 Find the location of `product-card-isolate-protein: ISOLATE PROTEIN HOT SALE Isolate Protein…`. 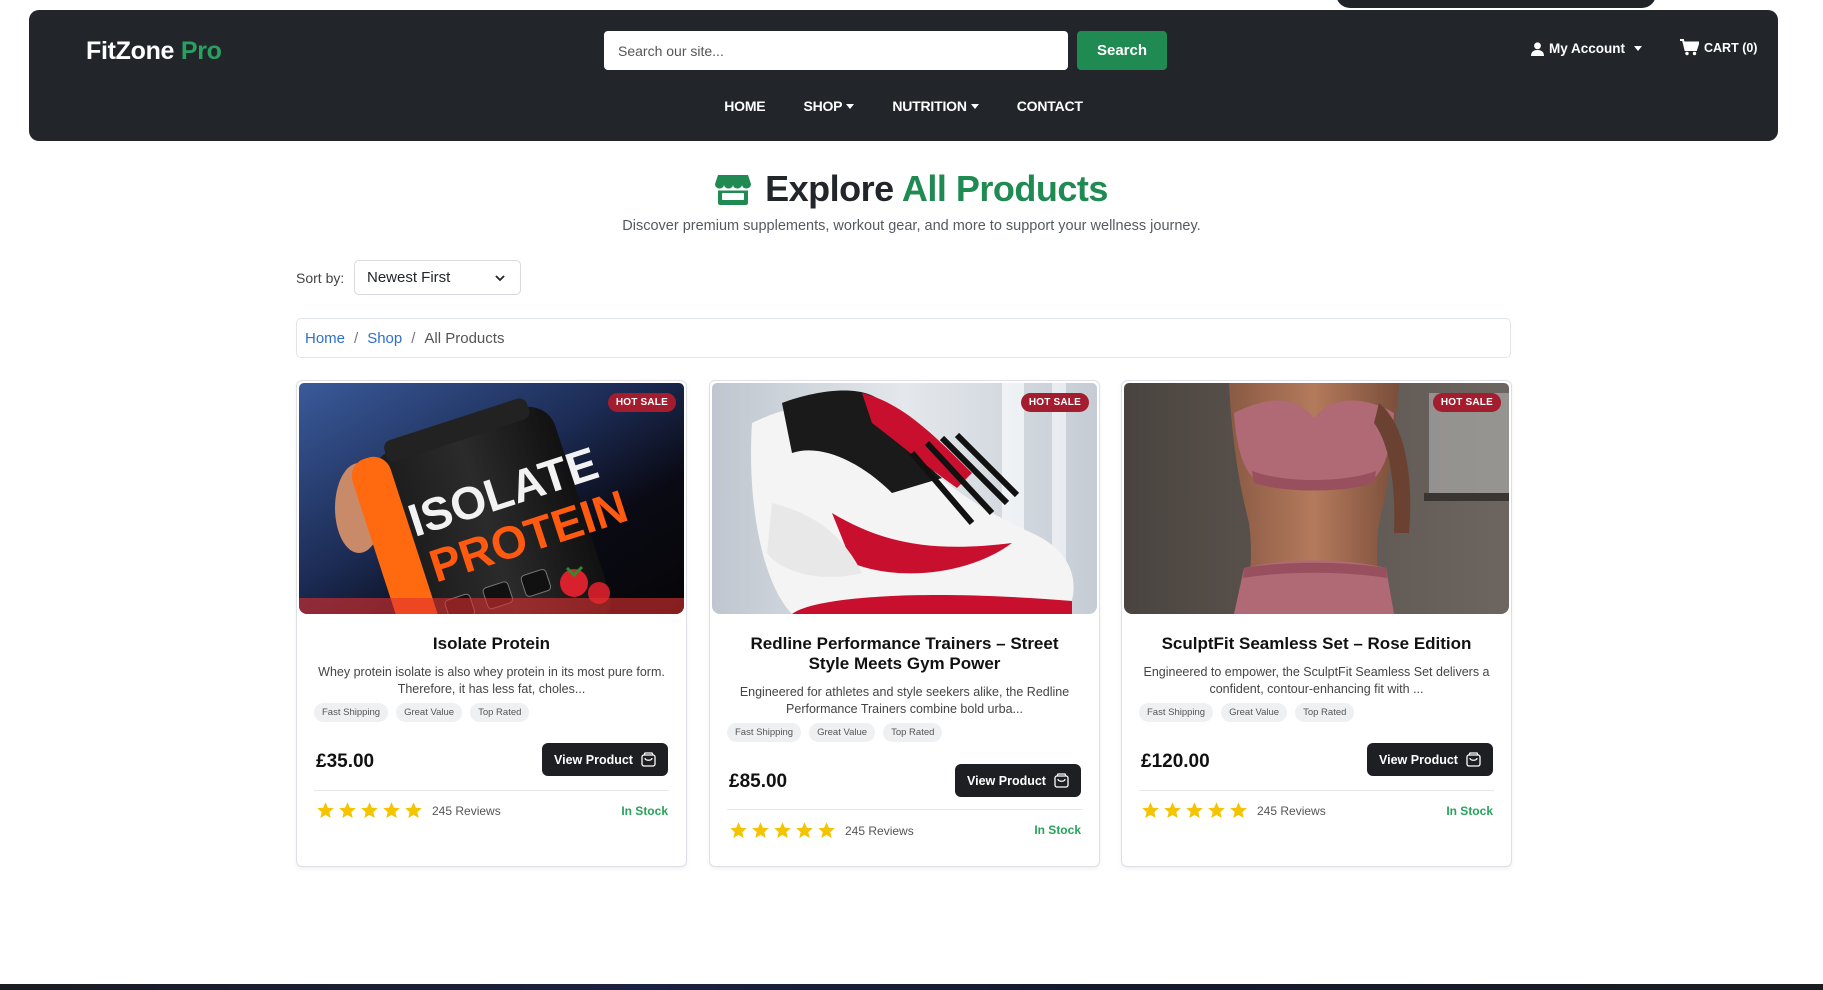

product-card-isolate-protein: ISOLATE PROTEIN HOT SALE Isolate Protein… is located at coordinates (491, 623).